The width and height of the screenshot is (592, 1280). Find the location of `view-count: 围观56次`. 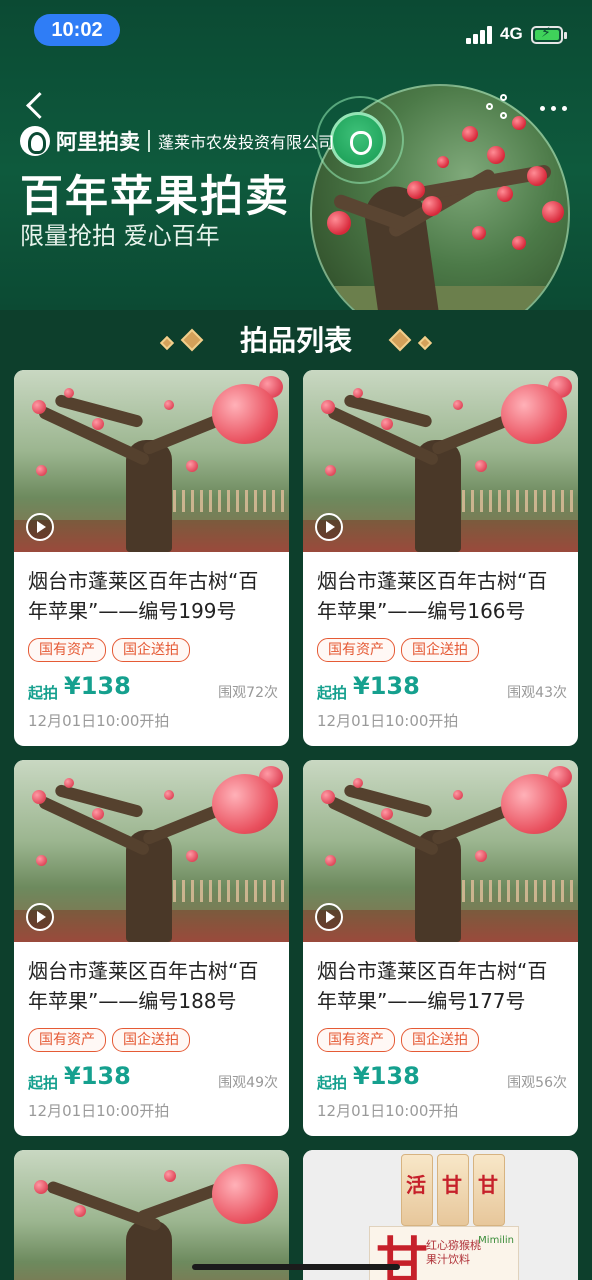

view-count: 围观56次 is located at coordinates (537, 1083).